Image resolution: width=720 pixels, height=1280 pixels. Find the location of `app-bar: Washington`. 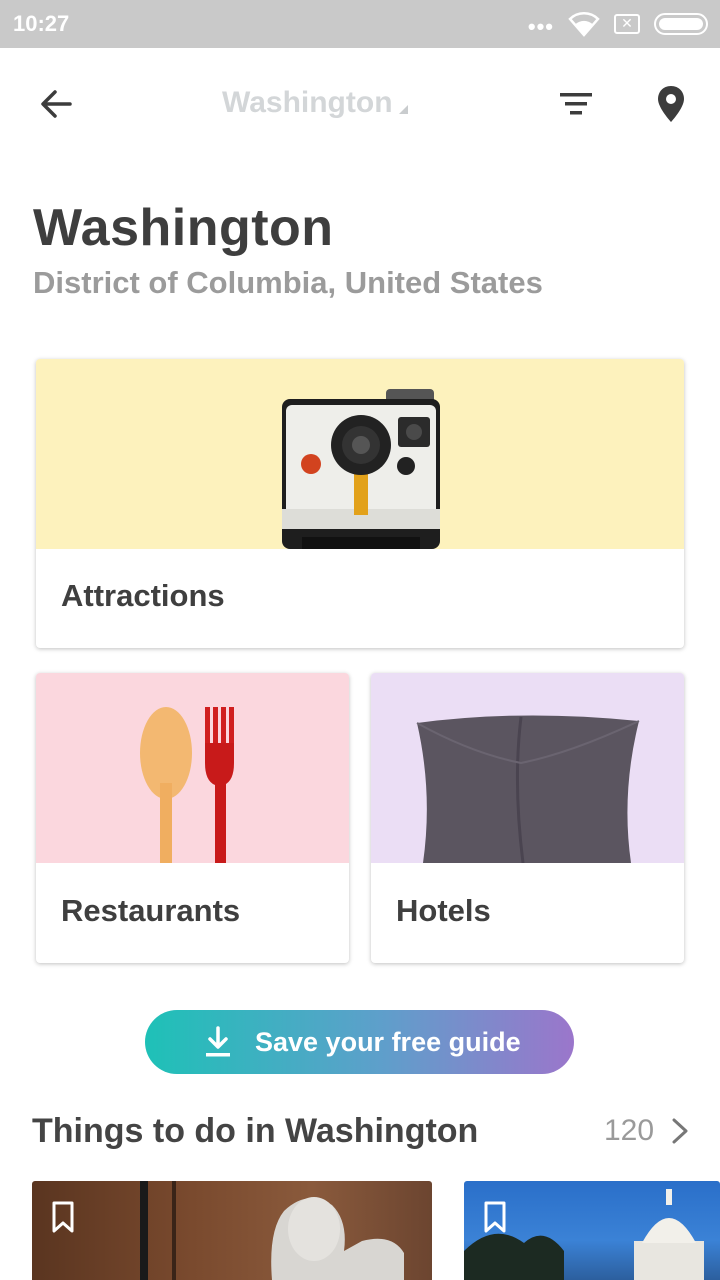

app-bar: Washington is located at coordinates (360, 104).